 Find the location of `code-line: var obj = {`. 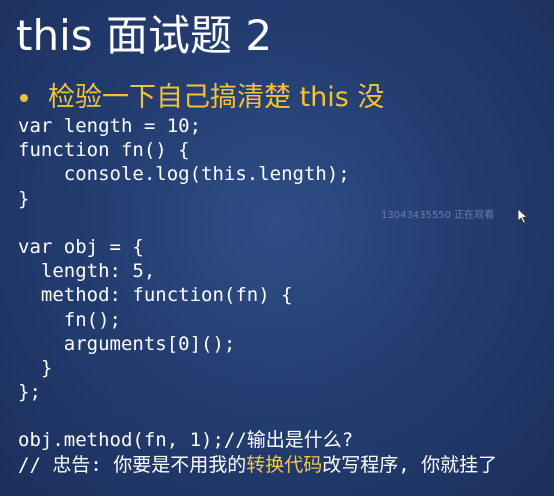

code-line: var obj = { is located at coordinates (81, 246).